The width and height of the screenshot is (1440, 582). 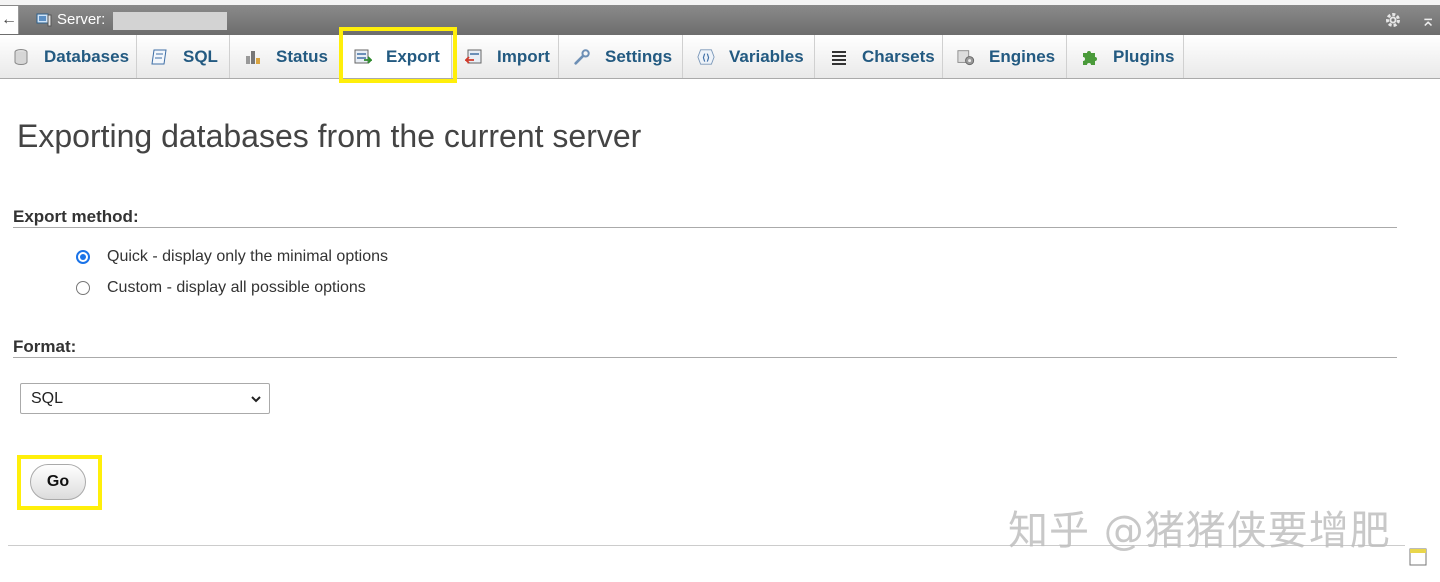 I want to click on tab-engines: Engines, so click(x=1005, y=56).